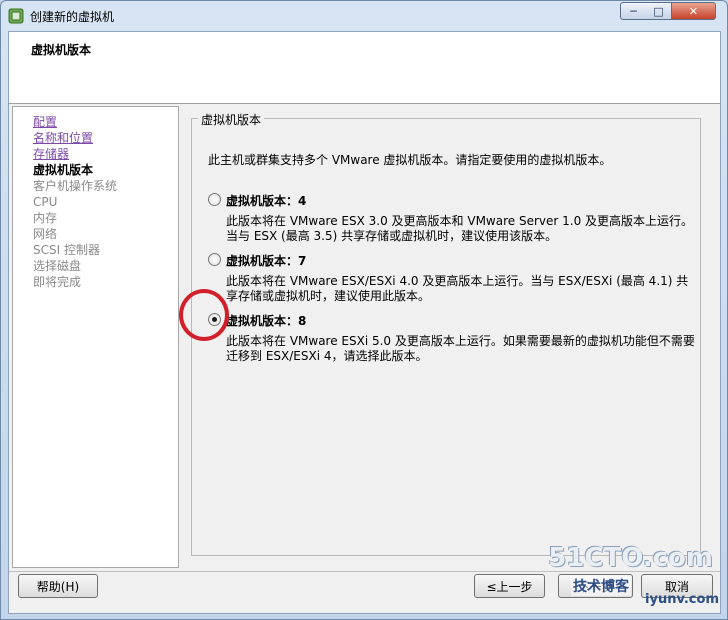  I want to click on watermark: 51CTO.com 技术博客 iyunv.com, so click(634, 578).